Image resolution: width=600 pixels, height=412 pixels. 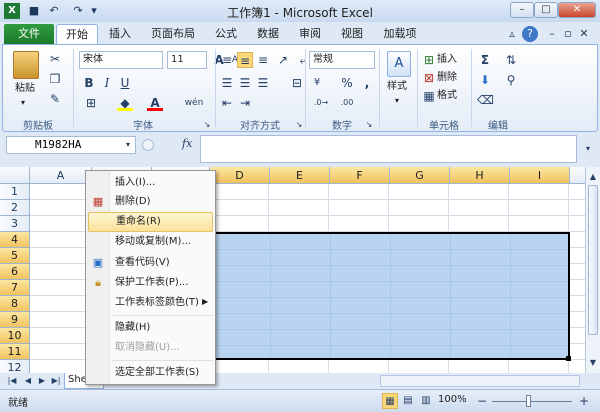 What do you see at coordinates (194, 103) in the screenshot?
I see `phonetic-icon: wén` at bounding box center [194, 103].